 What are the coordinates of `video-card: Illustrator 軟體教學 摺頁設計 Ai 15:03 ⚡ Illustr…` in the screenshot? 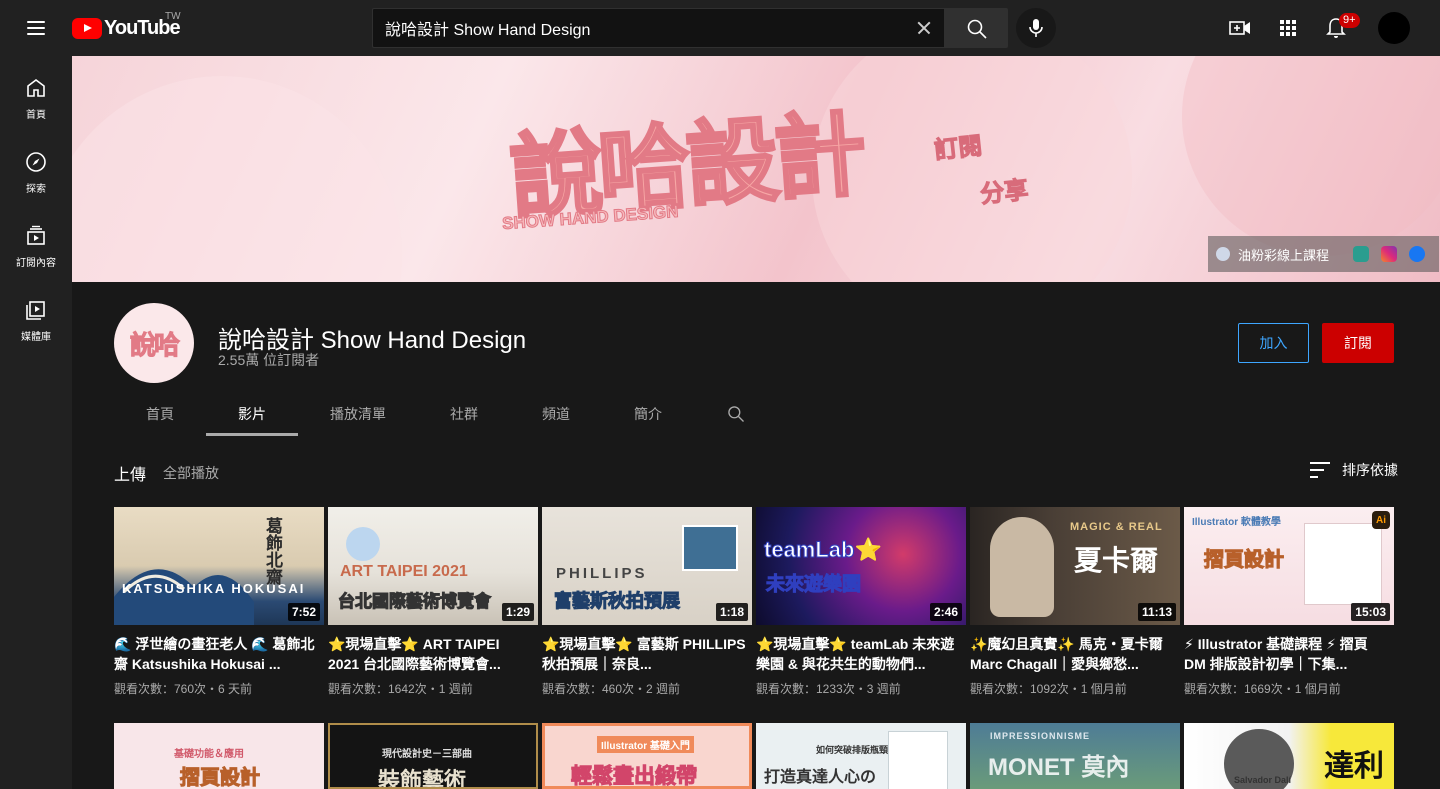 It's located at (1289, 602).